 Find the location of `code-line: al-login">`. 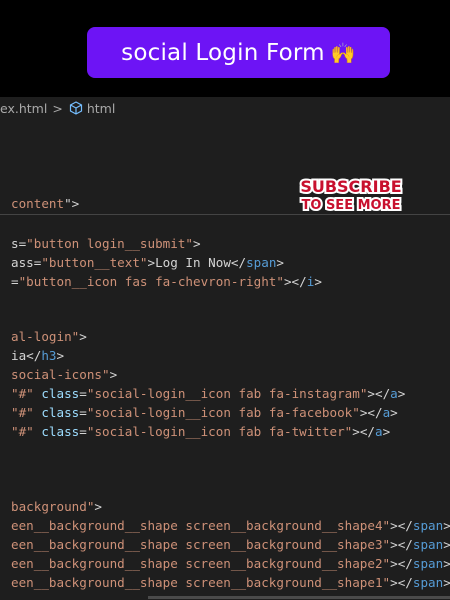

code-line: al-login"> is located at coordinates (49, 336).